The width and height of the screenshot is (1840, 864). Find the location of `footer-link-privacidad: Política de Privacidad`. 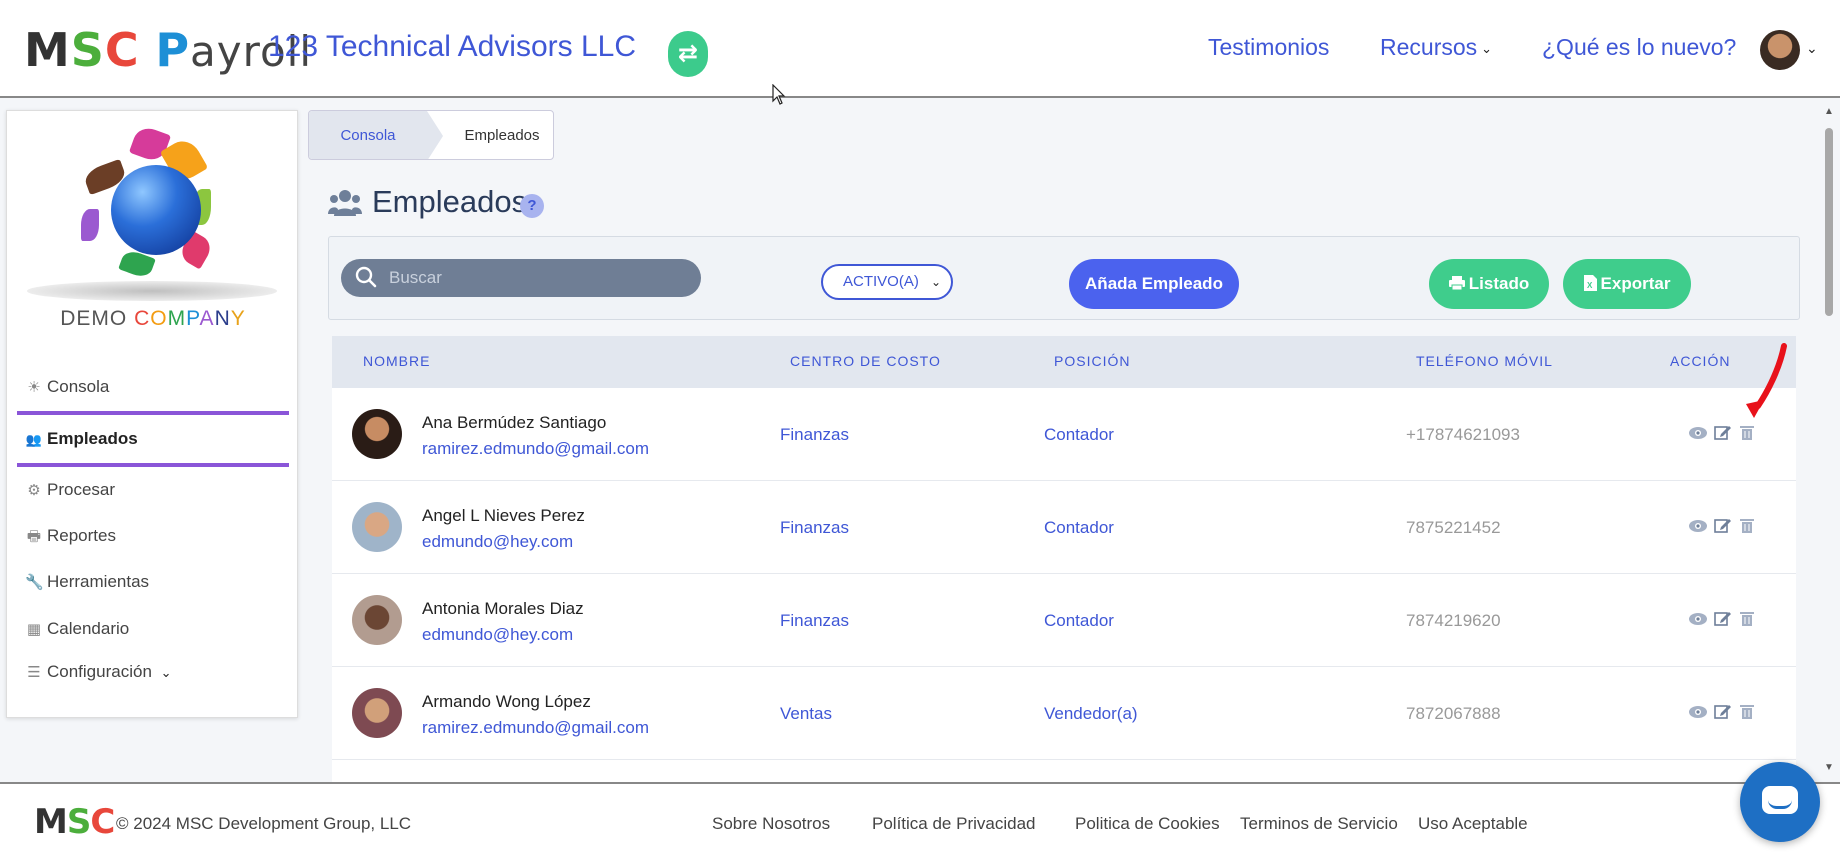

footer-link-privacidad: Política de Privacidad is located at coordinates (953, 824).